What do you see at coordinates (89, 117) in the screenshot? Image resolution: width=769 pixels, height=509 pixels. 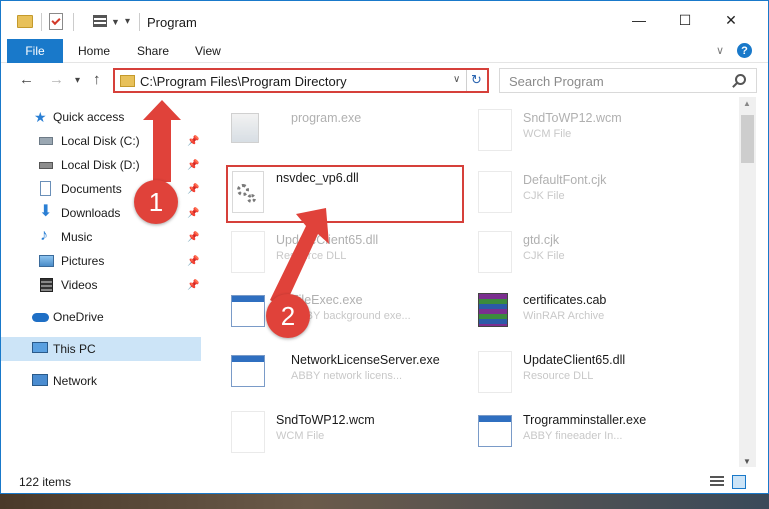 I see `sidebar-item-label: Quick access` at bounding box center [89, 117].